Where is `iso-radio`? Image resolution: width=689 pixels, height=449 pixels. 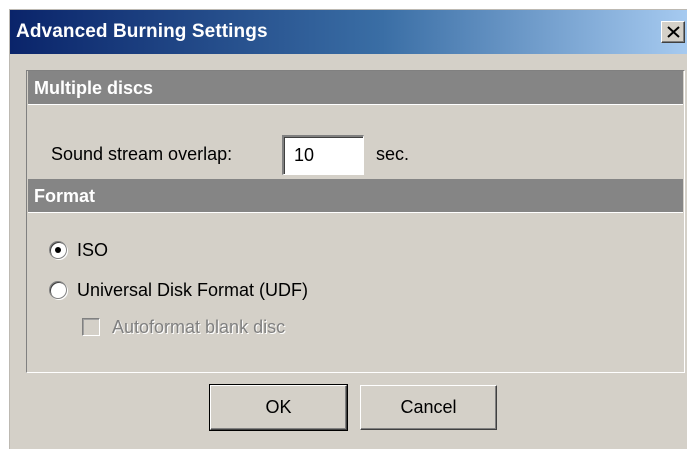
iso-radio is located at coordinates (58, 250).